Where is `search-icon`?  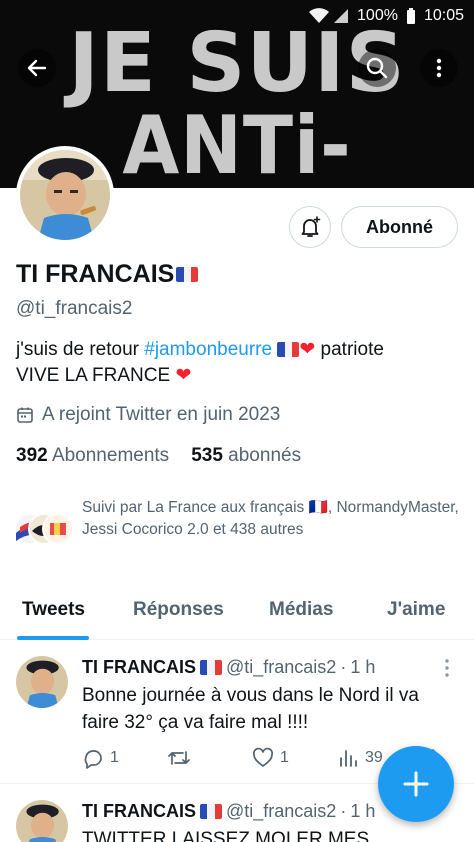 search-icon is located at coordinates (377, 68).